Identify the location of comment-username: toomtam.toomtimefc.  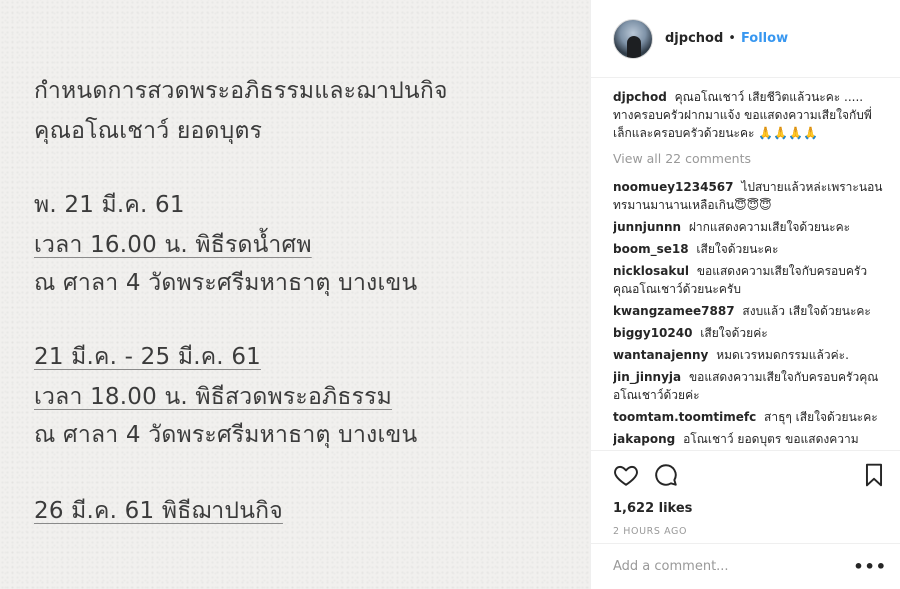
(684, 417).